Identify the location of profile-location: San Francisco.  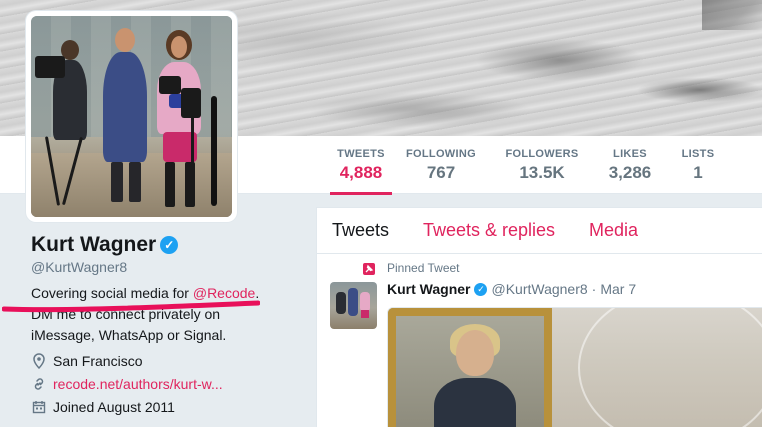
(86, 361).